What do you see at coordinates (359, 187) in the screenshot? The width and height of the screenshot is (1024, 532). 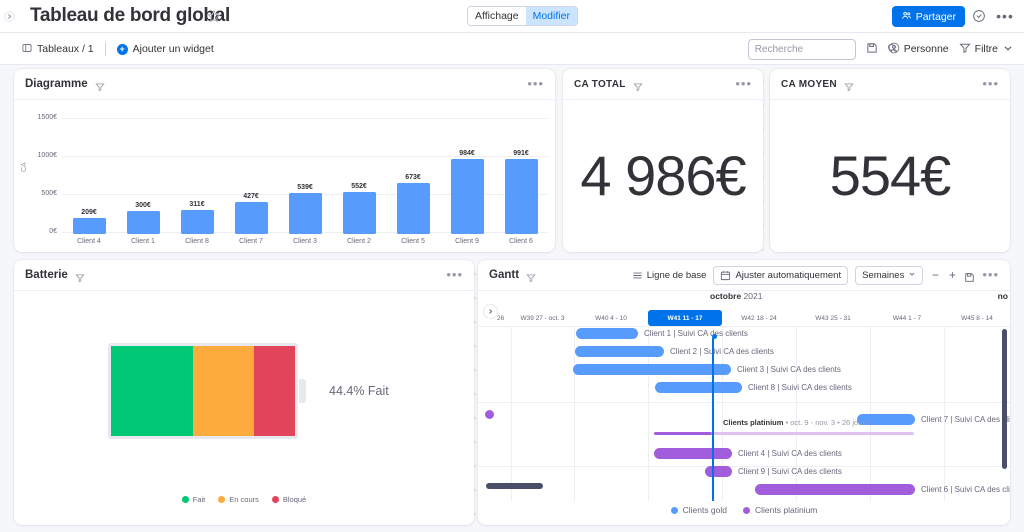 I see `bar-value-label: 552€` at bounding box center [359, 187].